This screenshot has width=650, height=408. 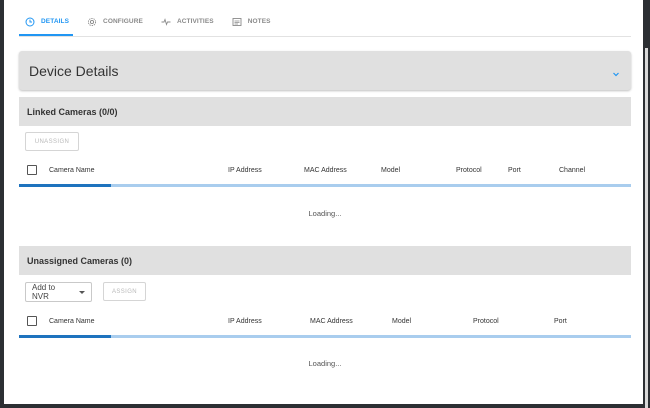 I want to click on scrollbar-thumb, so click(x=646, y=228).